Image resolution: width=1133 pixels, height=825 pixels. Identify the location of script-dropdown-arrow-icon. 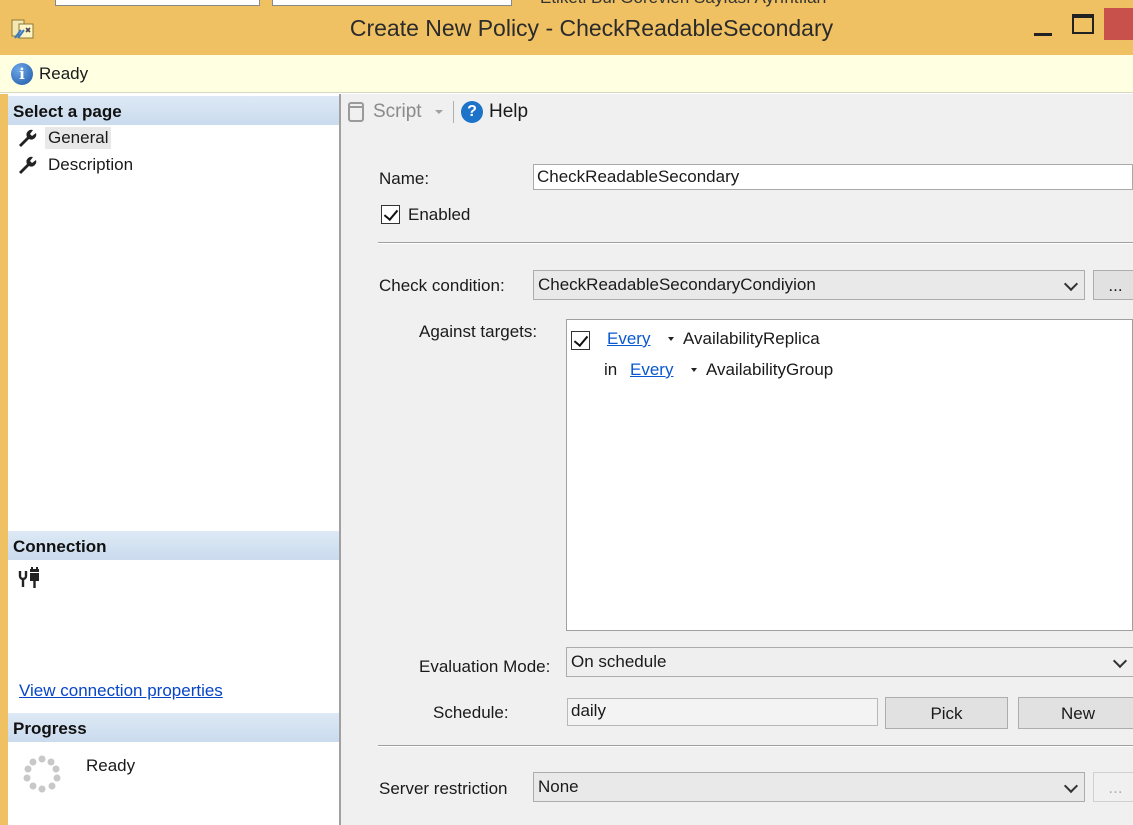
(439, 112).